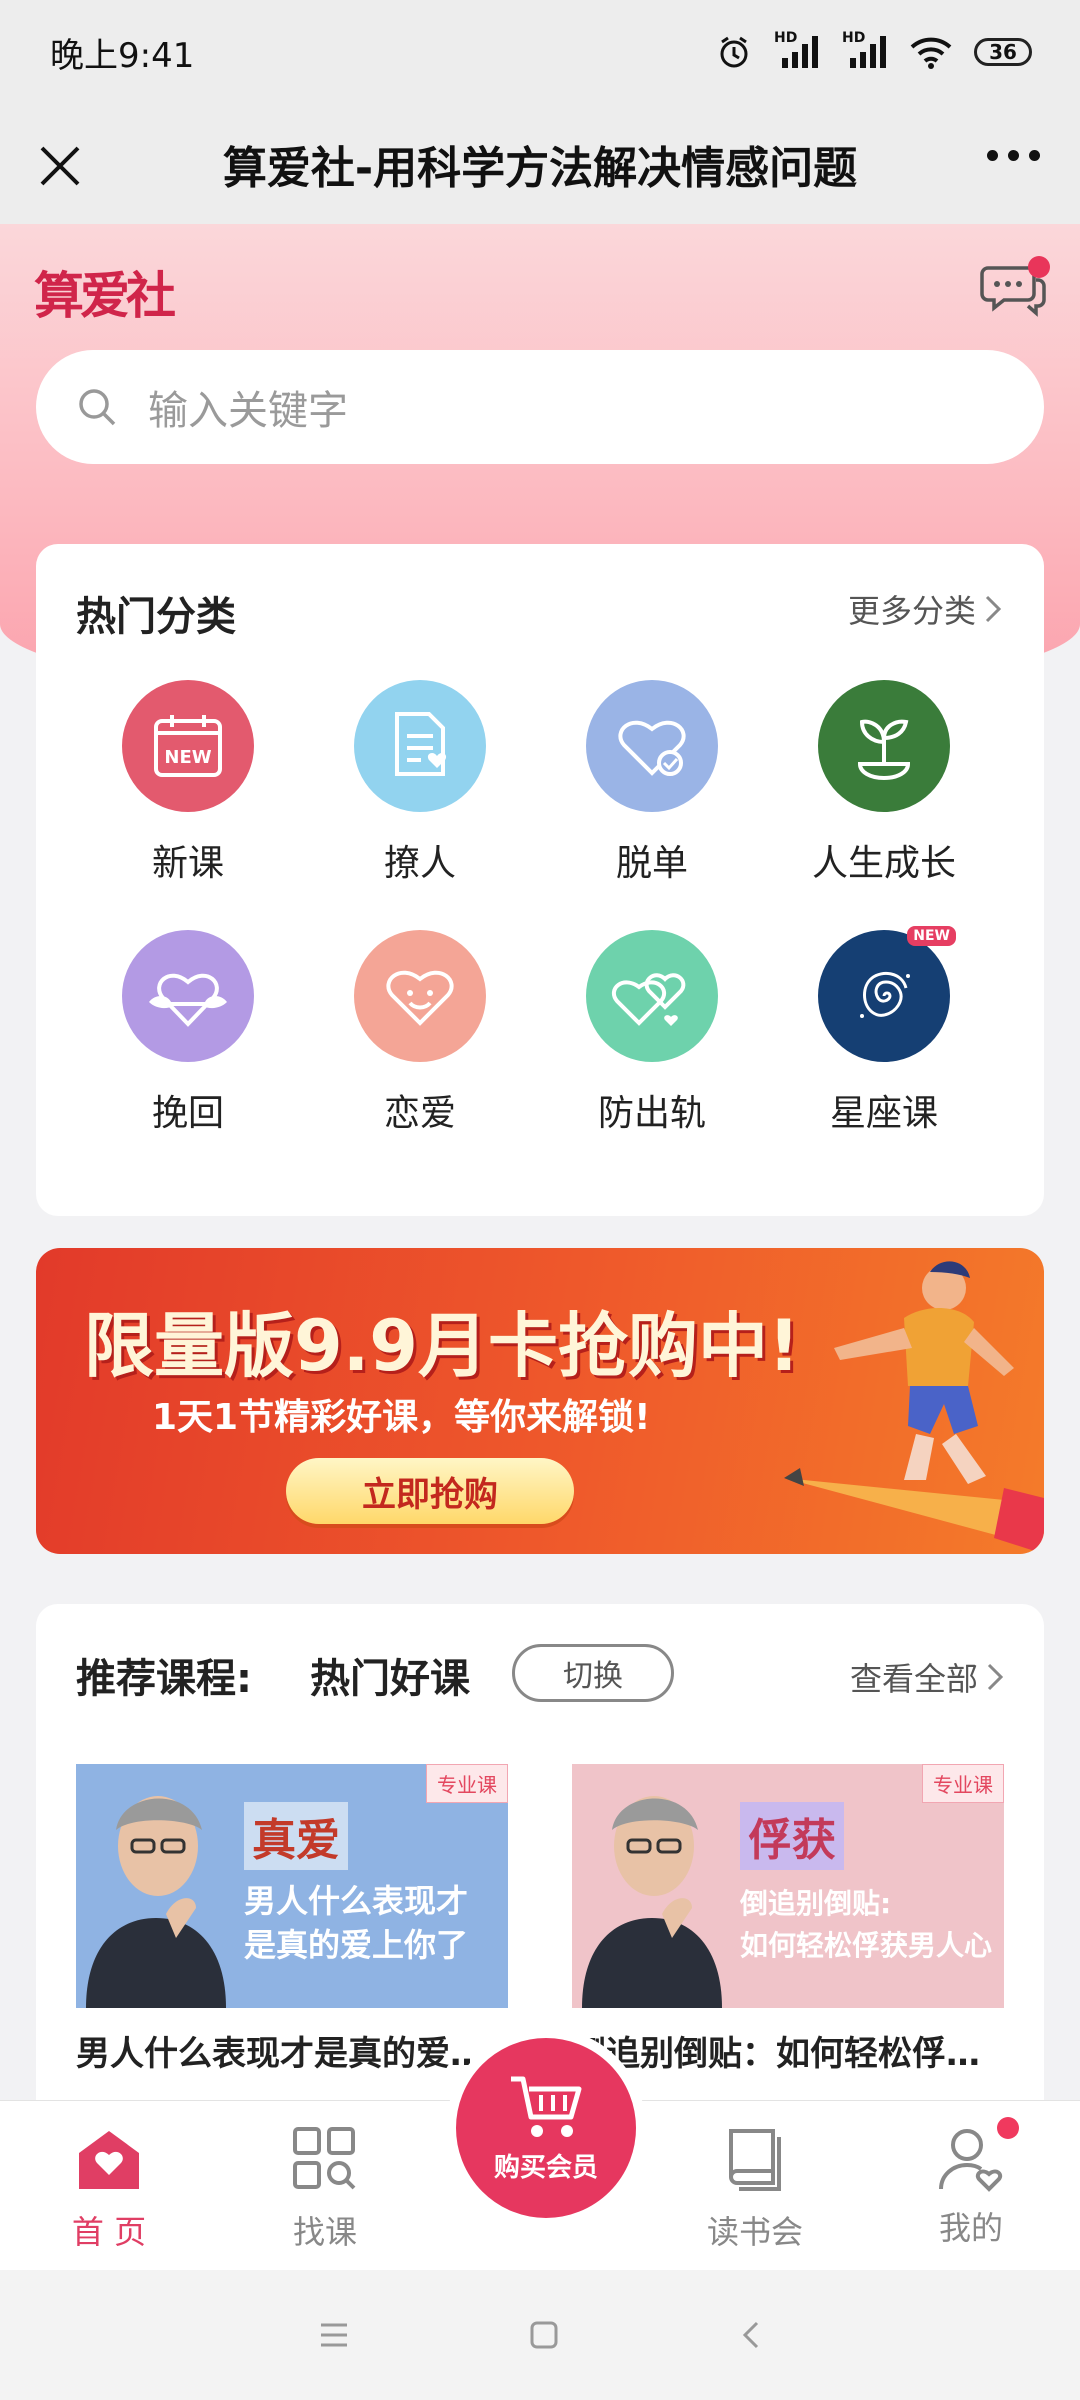  I want to click on course-thumbnail: 专业课 俘获 倒追别倒贴: 如何轻松俘获男人心, so click(788, 1886).